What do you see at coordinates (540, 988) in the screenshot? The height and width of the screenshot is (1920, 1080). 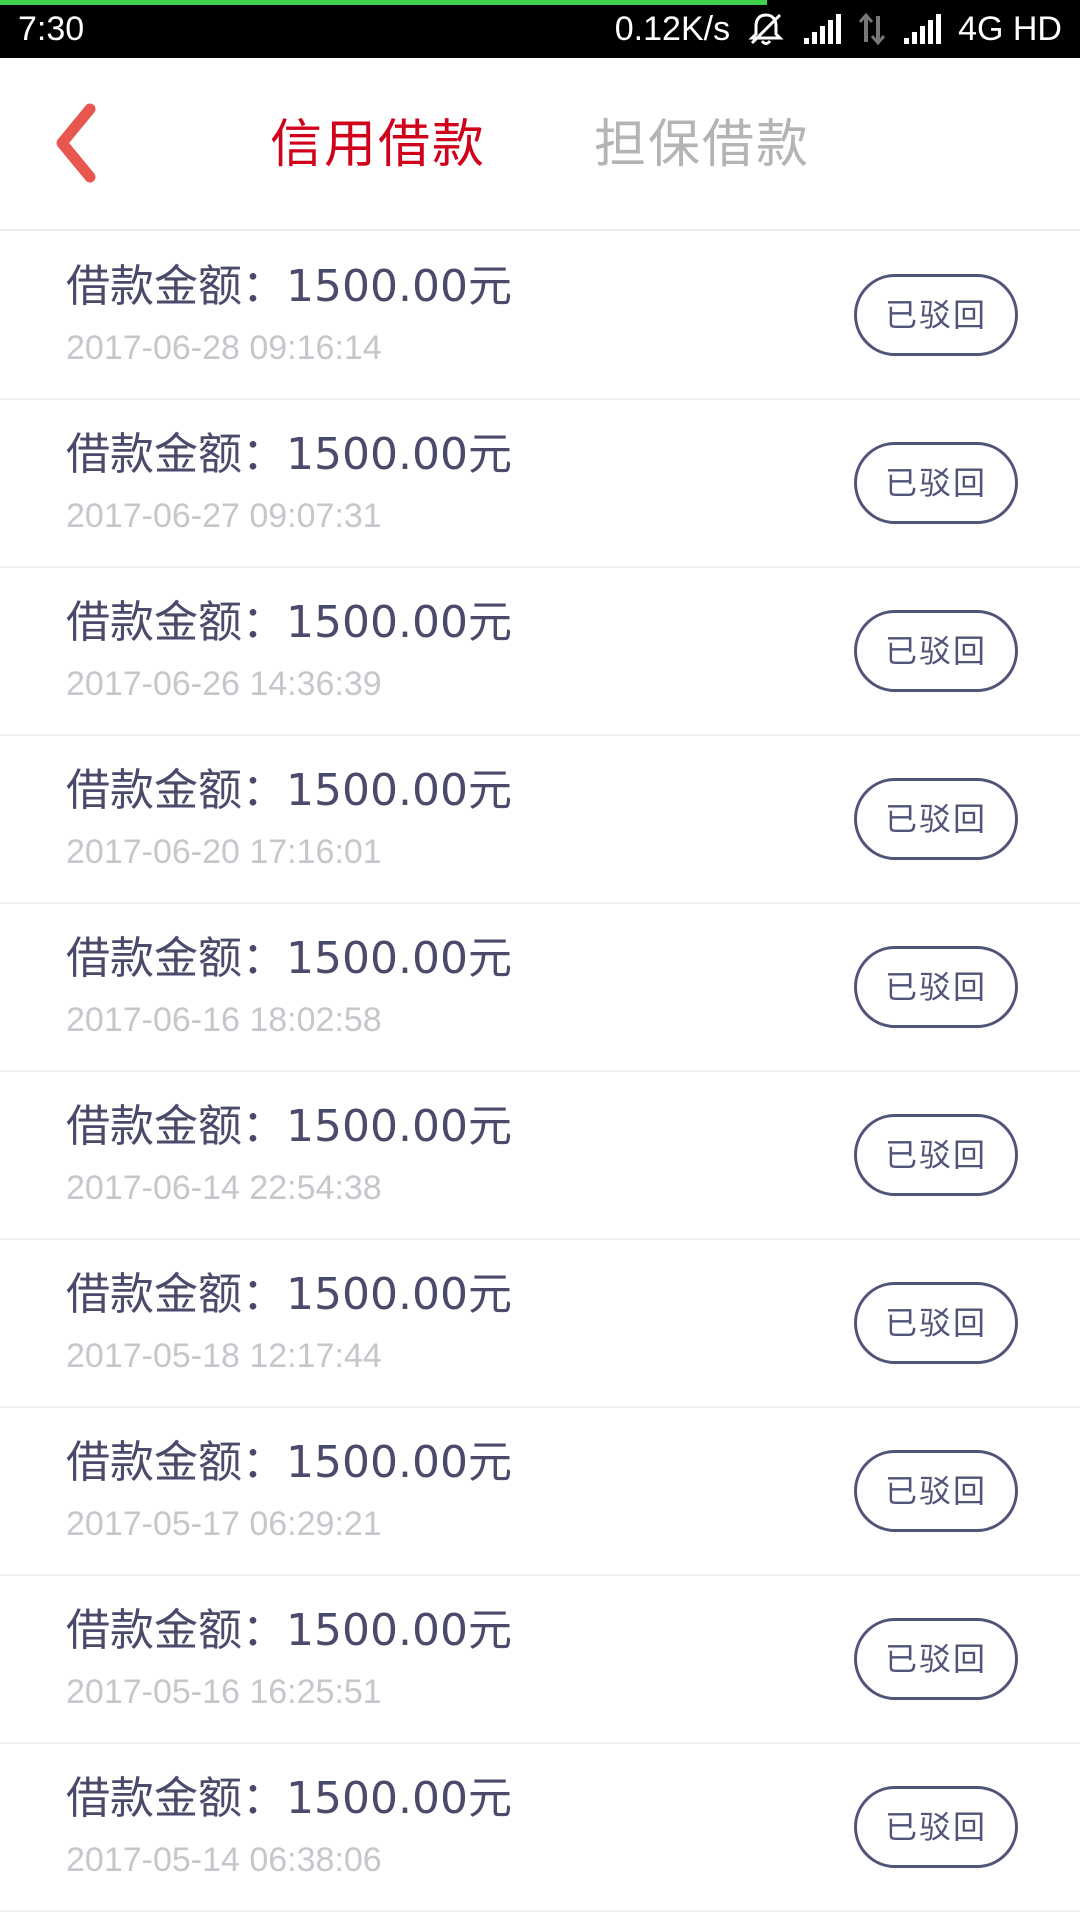 I see `list-item: 借款金额：1500.00元 2017-06-16 18:02:58 已驳回` at bounding box center [540, 988].